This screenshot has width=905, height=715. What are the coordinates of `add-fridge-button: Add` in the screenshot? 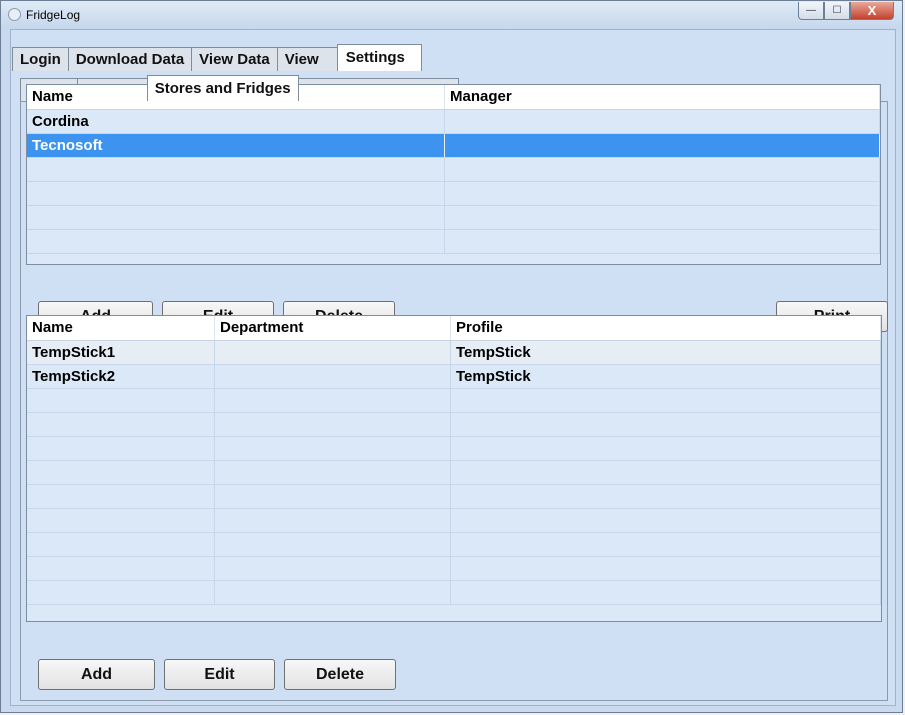 It's located at (96, 674).